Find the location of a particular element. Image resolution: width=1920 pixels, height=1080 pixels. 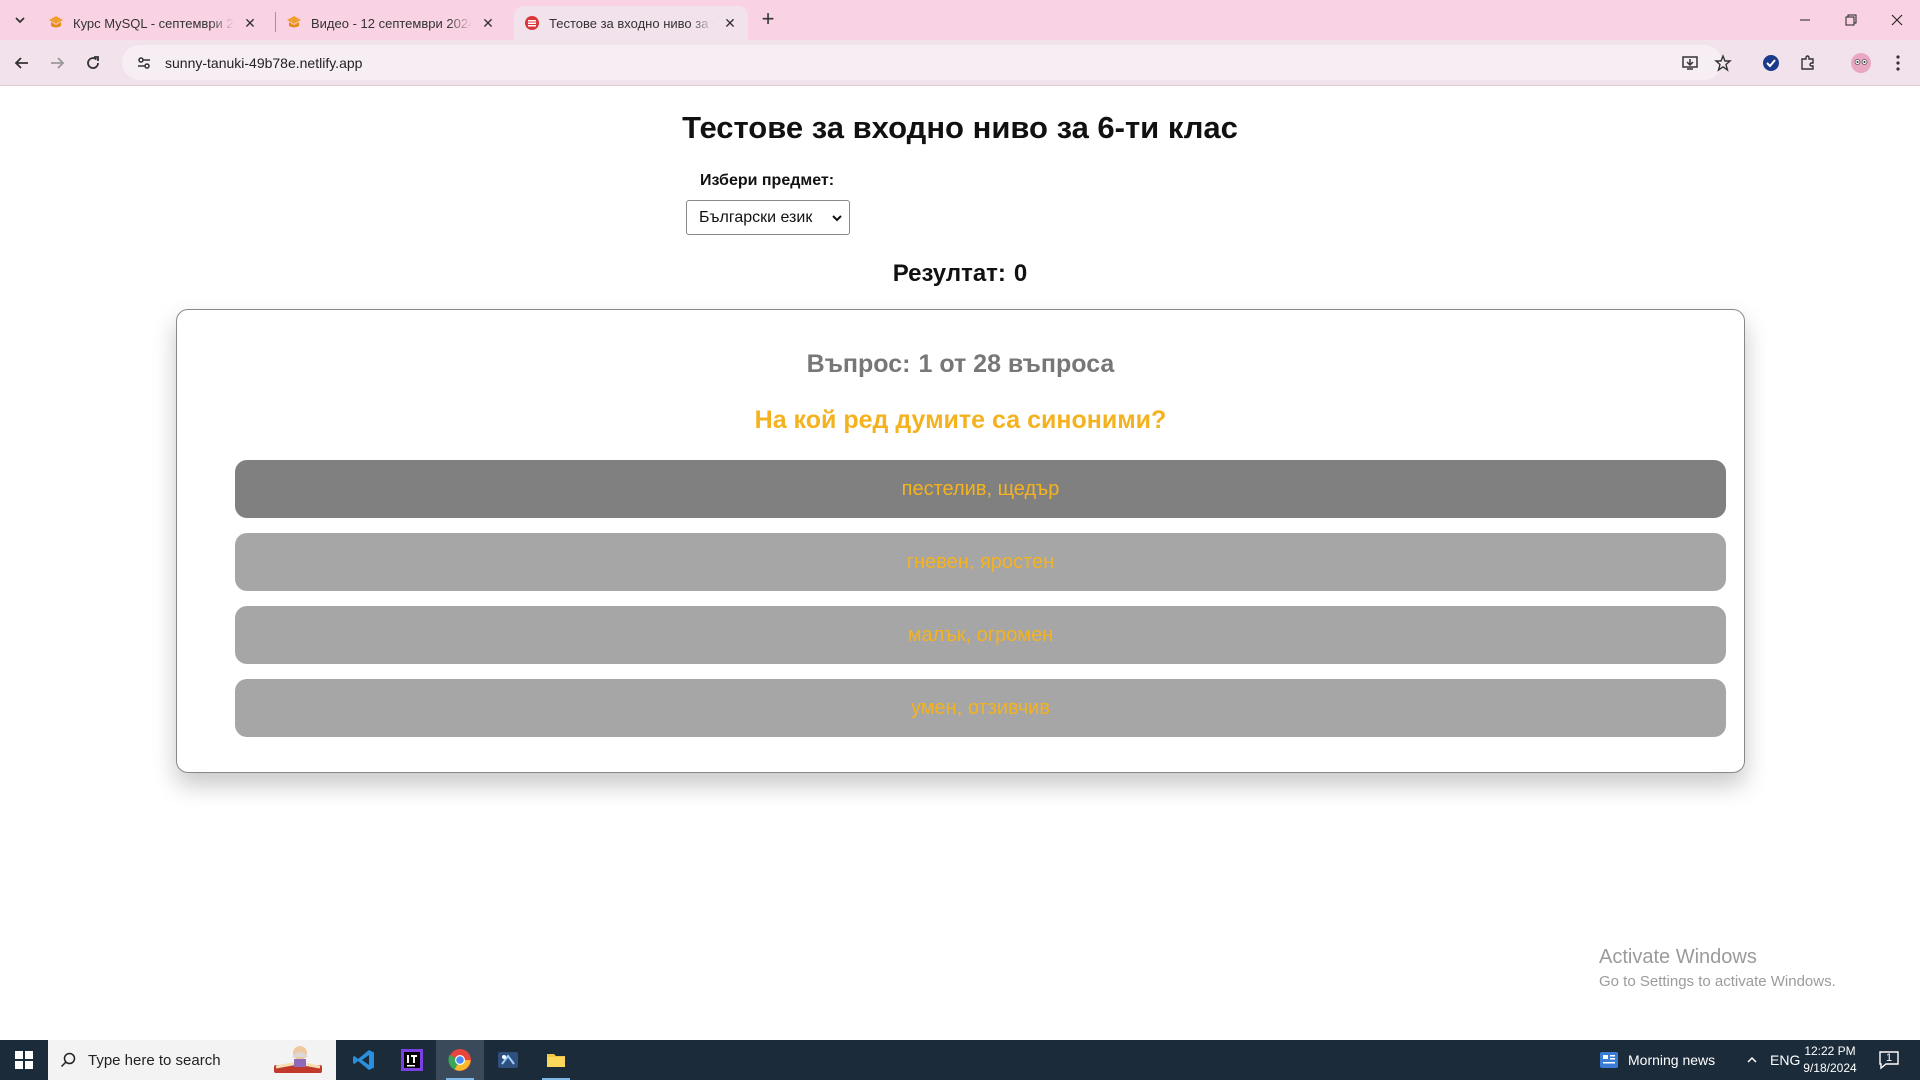

site-settings-icon is located at coordinates (144, 63).